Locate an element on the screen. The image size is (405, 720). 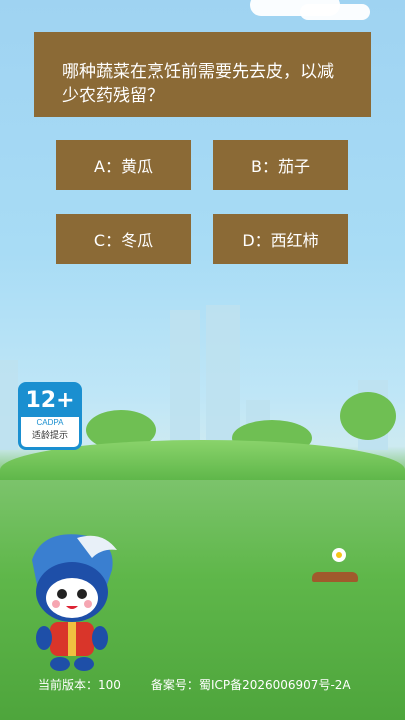
option-c-button: C：冬瓜 is located at coordinates (123, 239).